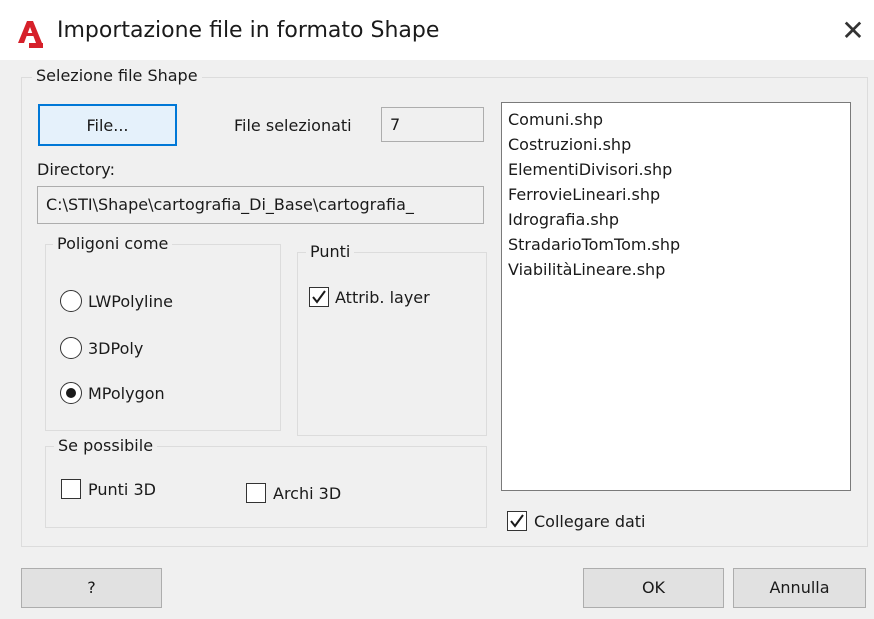 This screenshot has width=874, height=619. Describe the element at coordinates (853, 31) in the screenshot. I see `close-icon: ✕` at that location.